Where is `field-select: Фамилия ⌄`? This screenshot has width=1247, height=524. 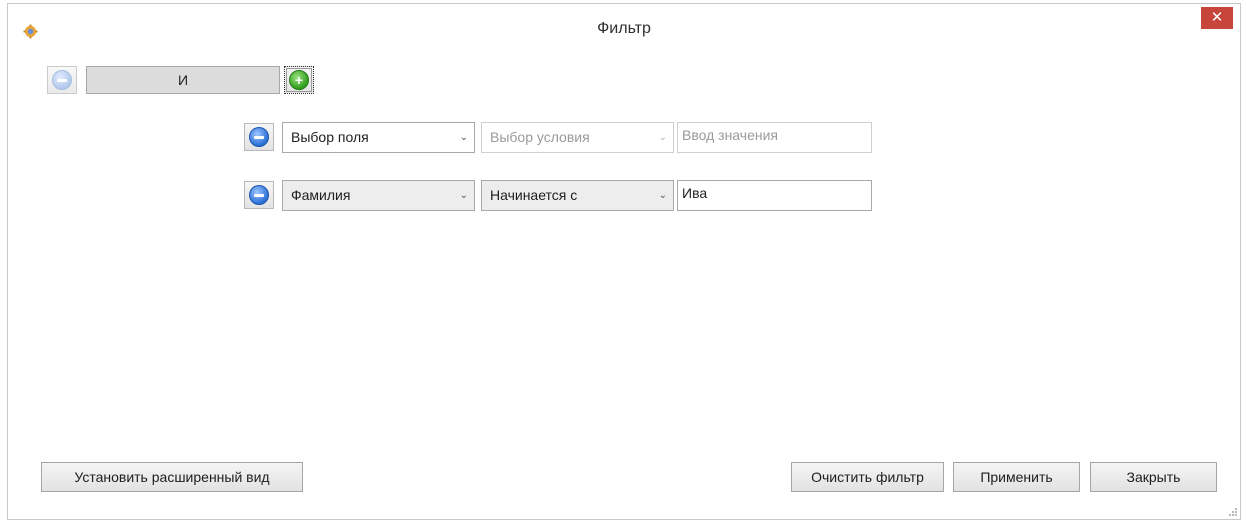 field-select: Фамилия ⌄ is located at coordinates (378, 195).